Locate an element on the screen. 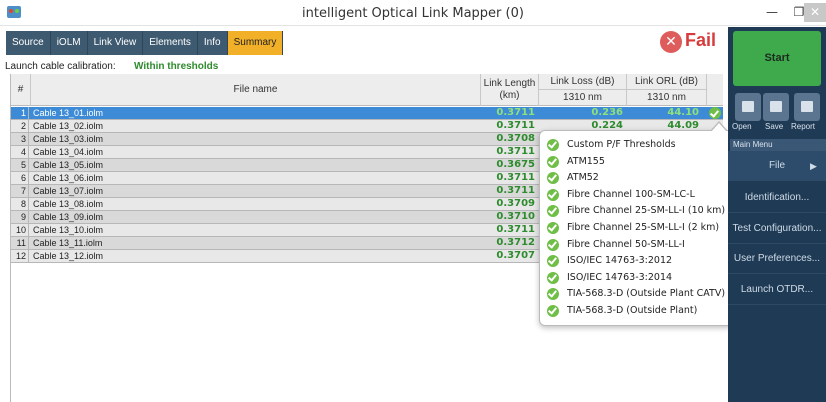 The width and height of the screenshot is (826, 402). header-link-orl-wavelength: 1310 nm is located at coordinates (666, 97).